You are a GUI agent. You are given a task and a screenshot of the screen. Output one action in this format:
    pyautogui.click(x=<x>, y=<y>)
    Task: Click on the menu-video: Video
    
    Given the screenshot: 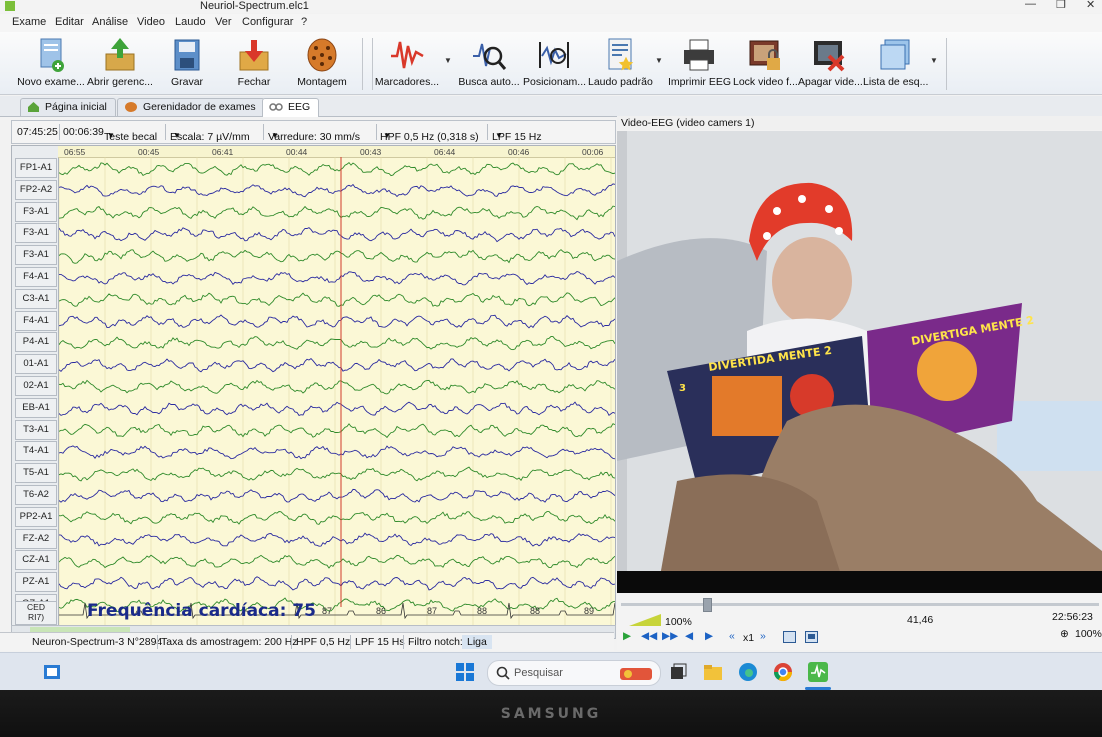 What is the action you would take?
    pyautogui.click(x=151, y=22)
    